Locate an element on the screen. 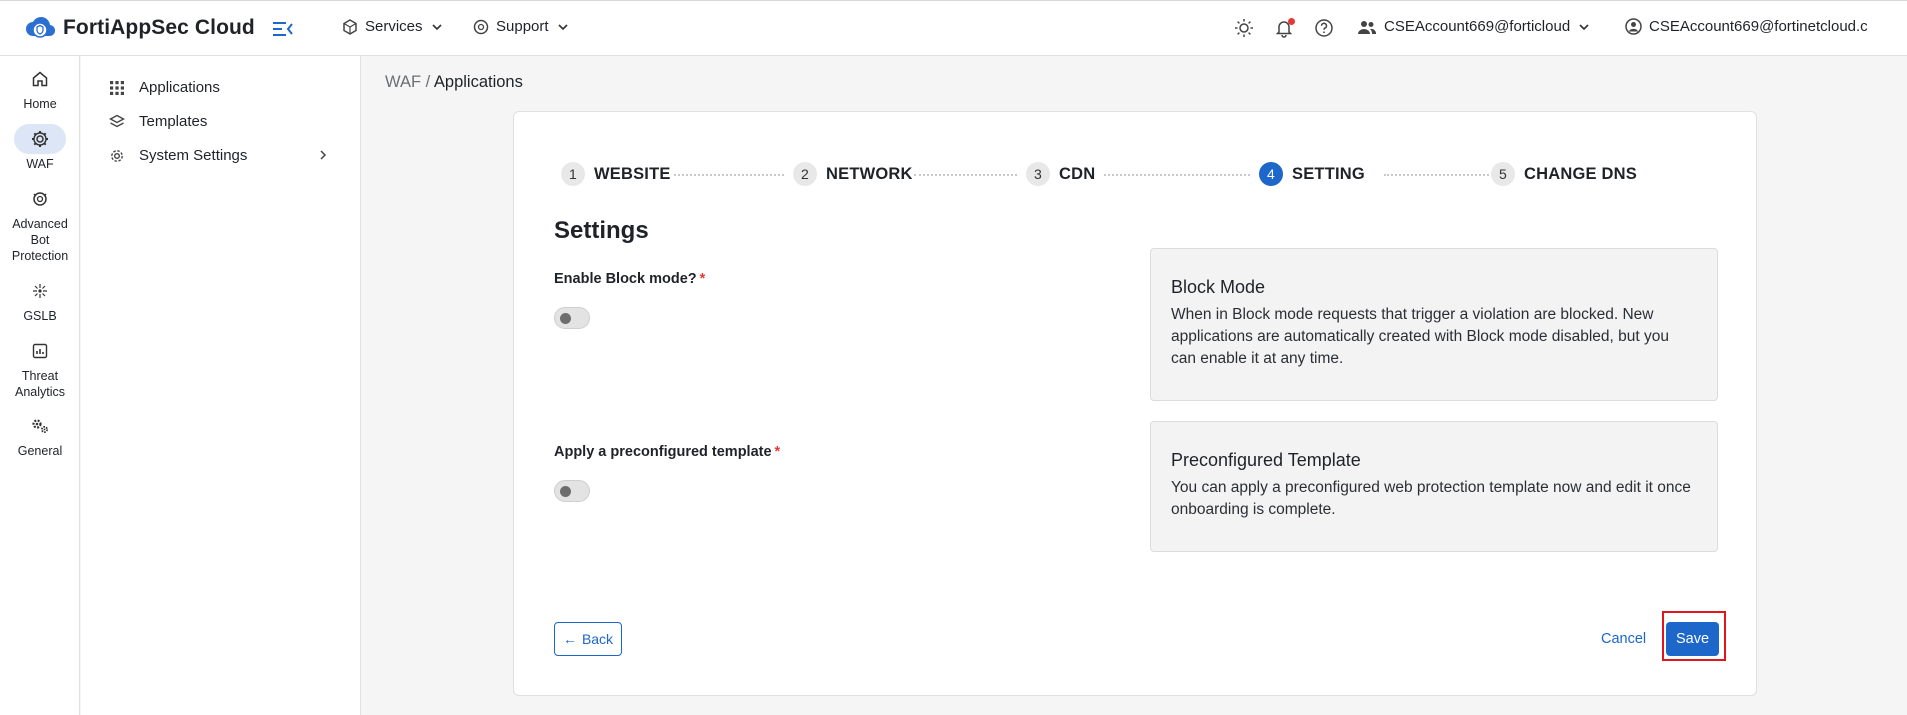  breadcrumb: WAF / Applications is located at coordinates (454, 82).